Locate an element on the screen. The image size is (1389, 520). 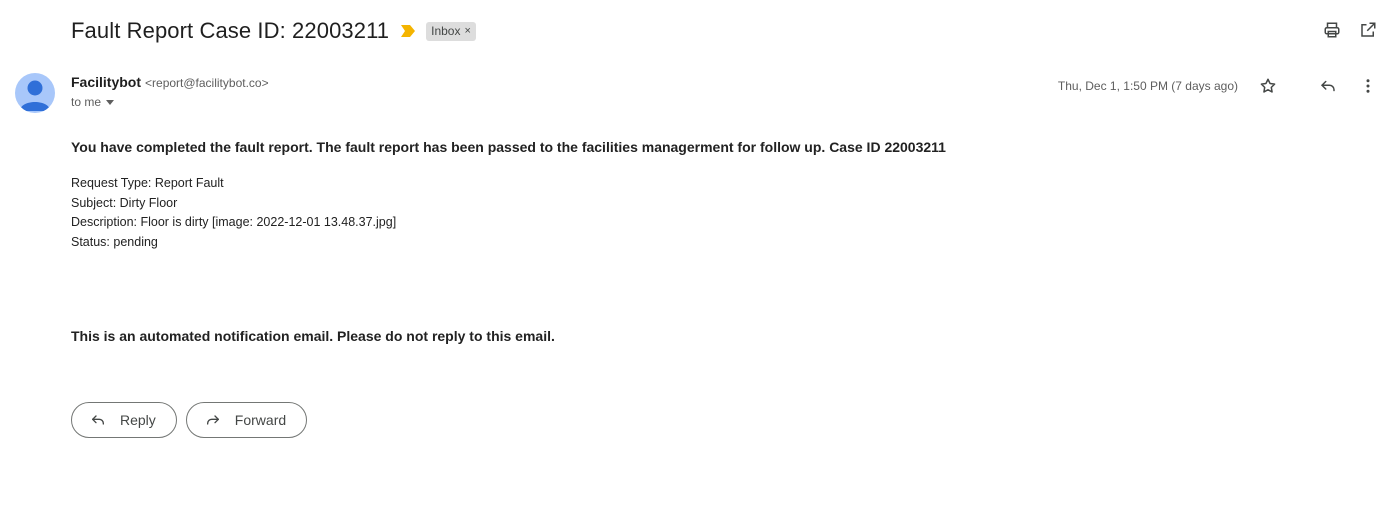
remove-label-button: × is located at coordinates (467, 31).